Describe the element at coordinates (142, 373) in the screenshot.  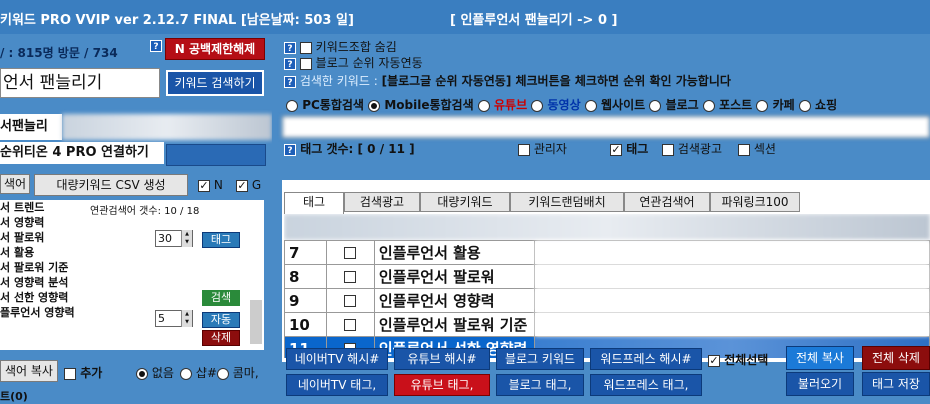
I see `radio-none-dot` at that location.